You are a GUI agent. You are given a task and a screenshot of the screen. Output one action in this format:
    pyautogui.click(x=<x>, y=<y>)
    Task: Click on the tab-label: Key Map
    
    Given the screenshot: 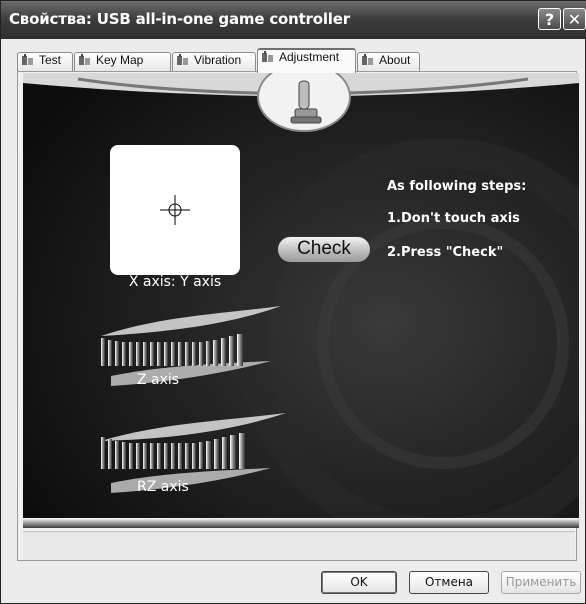 What is the action you would take?
    pyautogui.click(x=120, y=60)
    